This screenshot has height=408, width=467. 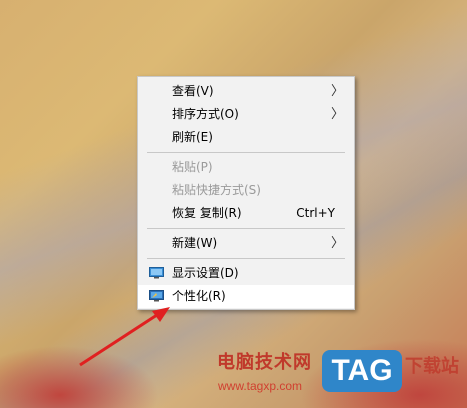 I want to click on menu-item-paste: 粘贴(P), so click(x=246, y=167).